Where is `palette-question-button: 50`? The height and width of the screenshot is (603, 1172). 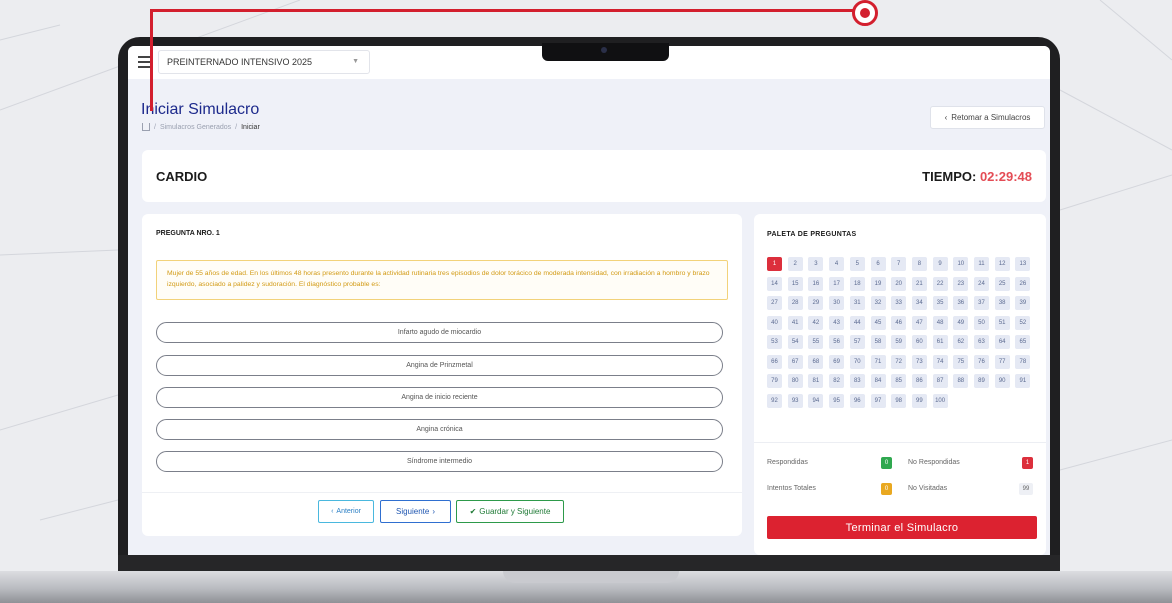 palette-question-button: 50 is located at coordinates (981, 322).